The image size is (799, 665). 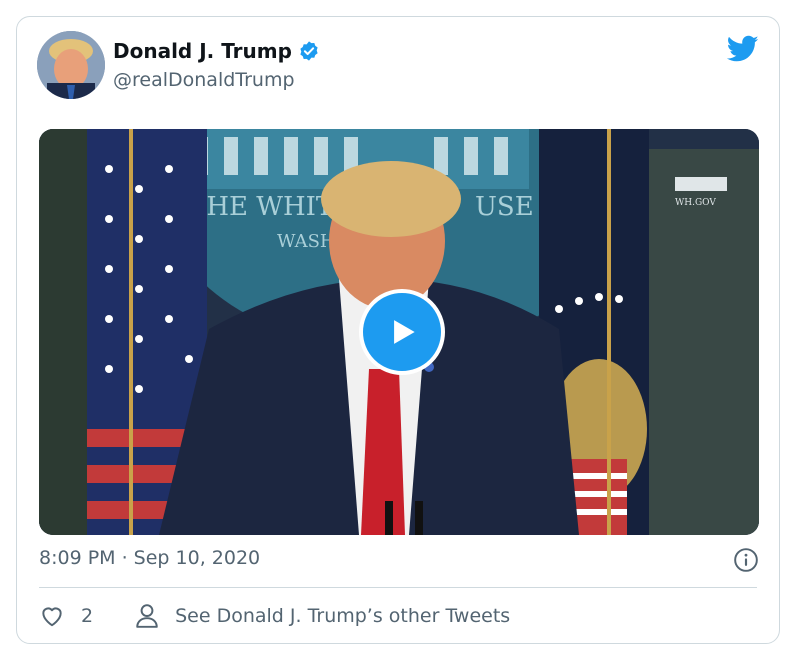 I want to click on other-tweets-link: See Donald J. Trump’s other Tweets, so click(x=301, y=616).